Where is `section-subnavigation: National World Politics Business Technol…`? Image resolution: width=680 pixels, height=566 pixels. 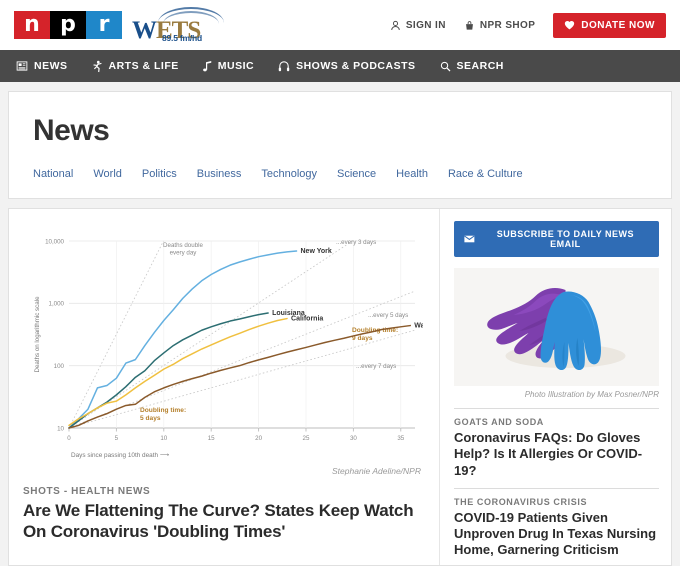
section-subnavigation: National World Politics Business Technol… is located at coordinates (340, 174).